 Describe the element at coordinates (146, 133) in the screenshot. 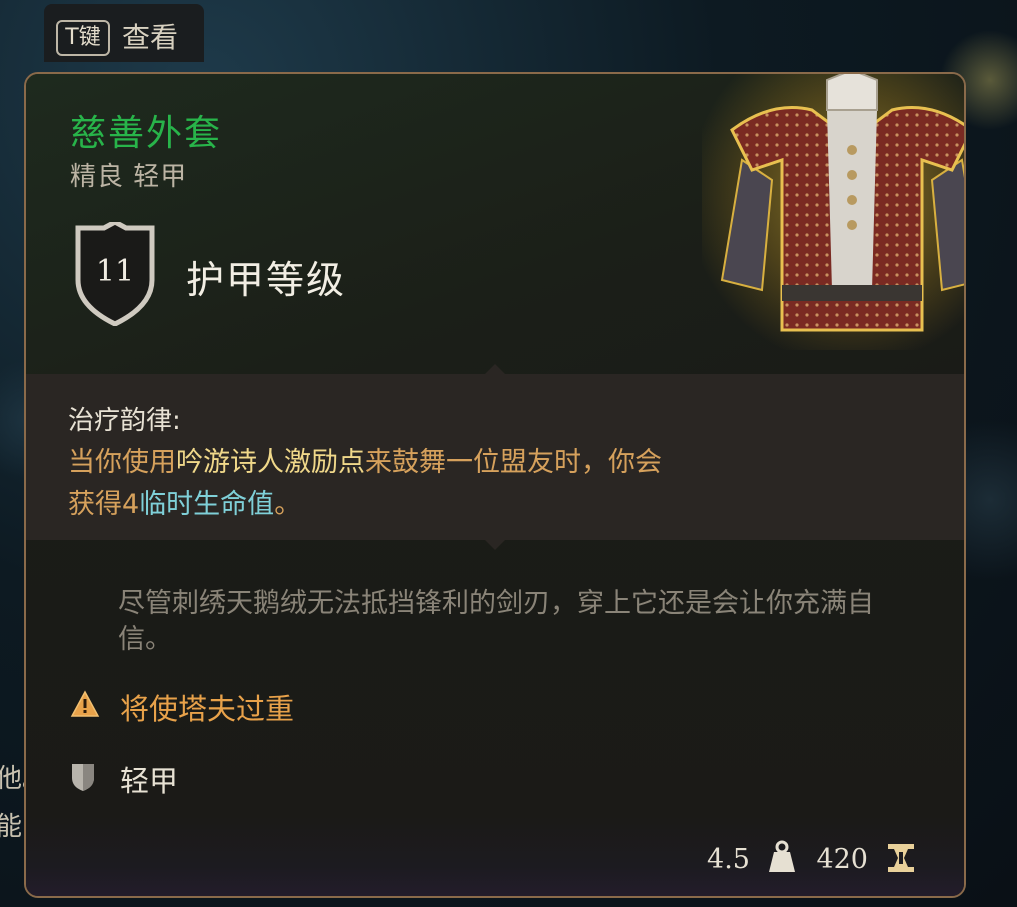

I see `item-name: 慈善外套` at that location.